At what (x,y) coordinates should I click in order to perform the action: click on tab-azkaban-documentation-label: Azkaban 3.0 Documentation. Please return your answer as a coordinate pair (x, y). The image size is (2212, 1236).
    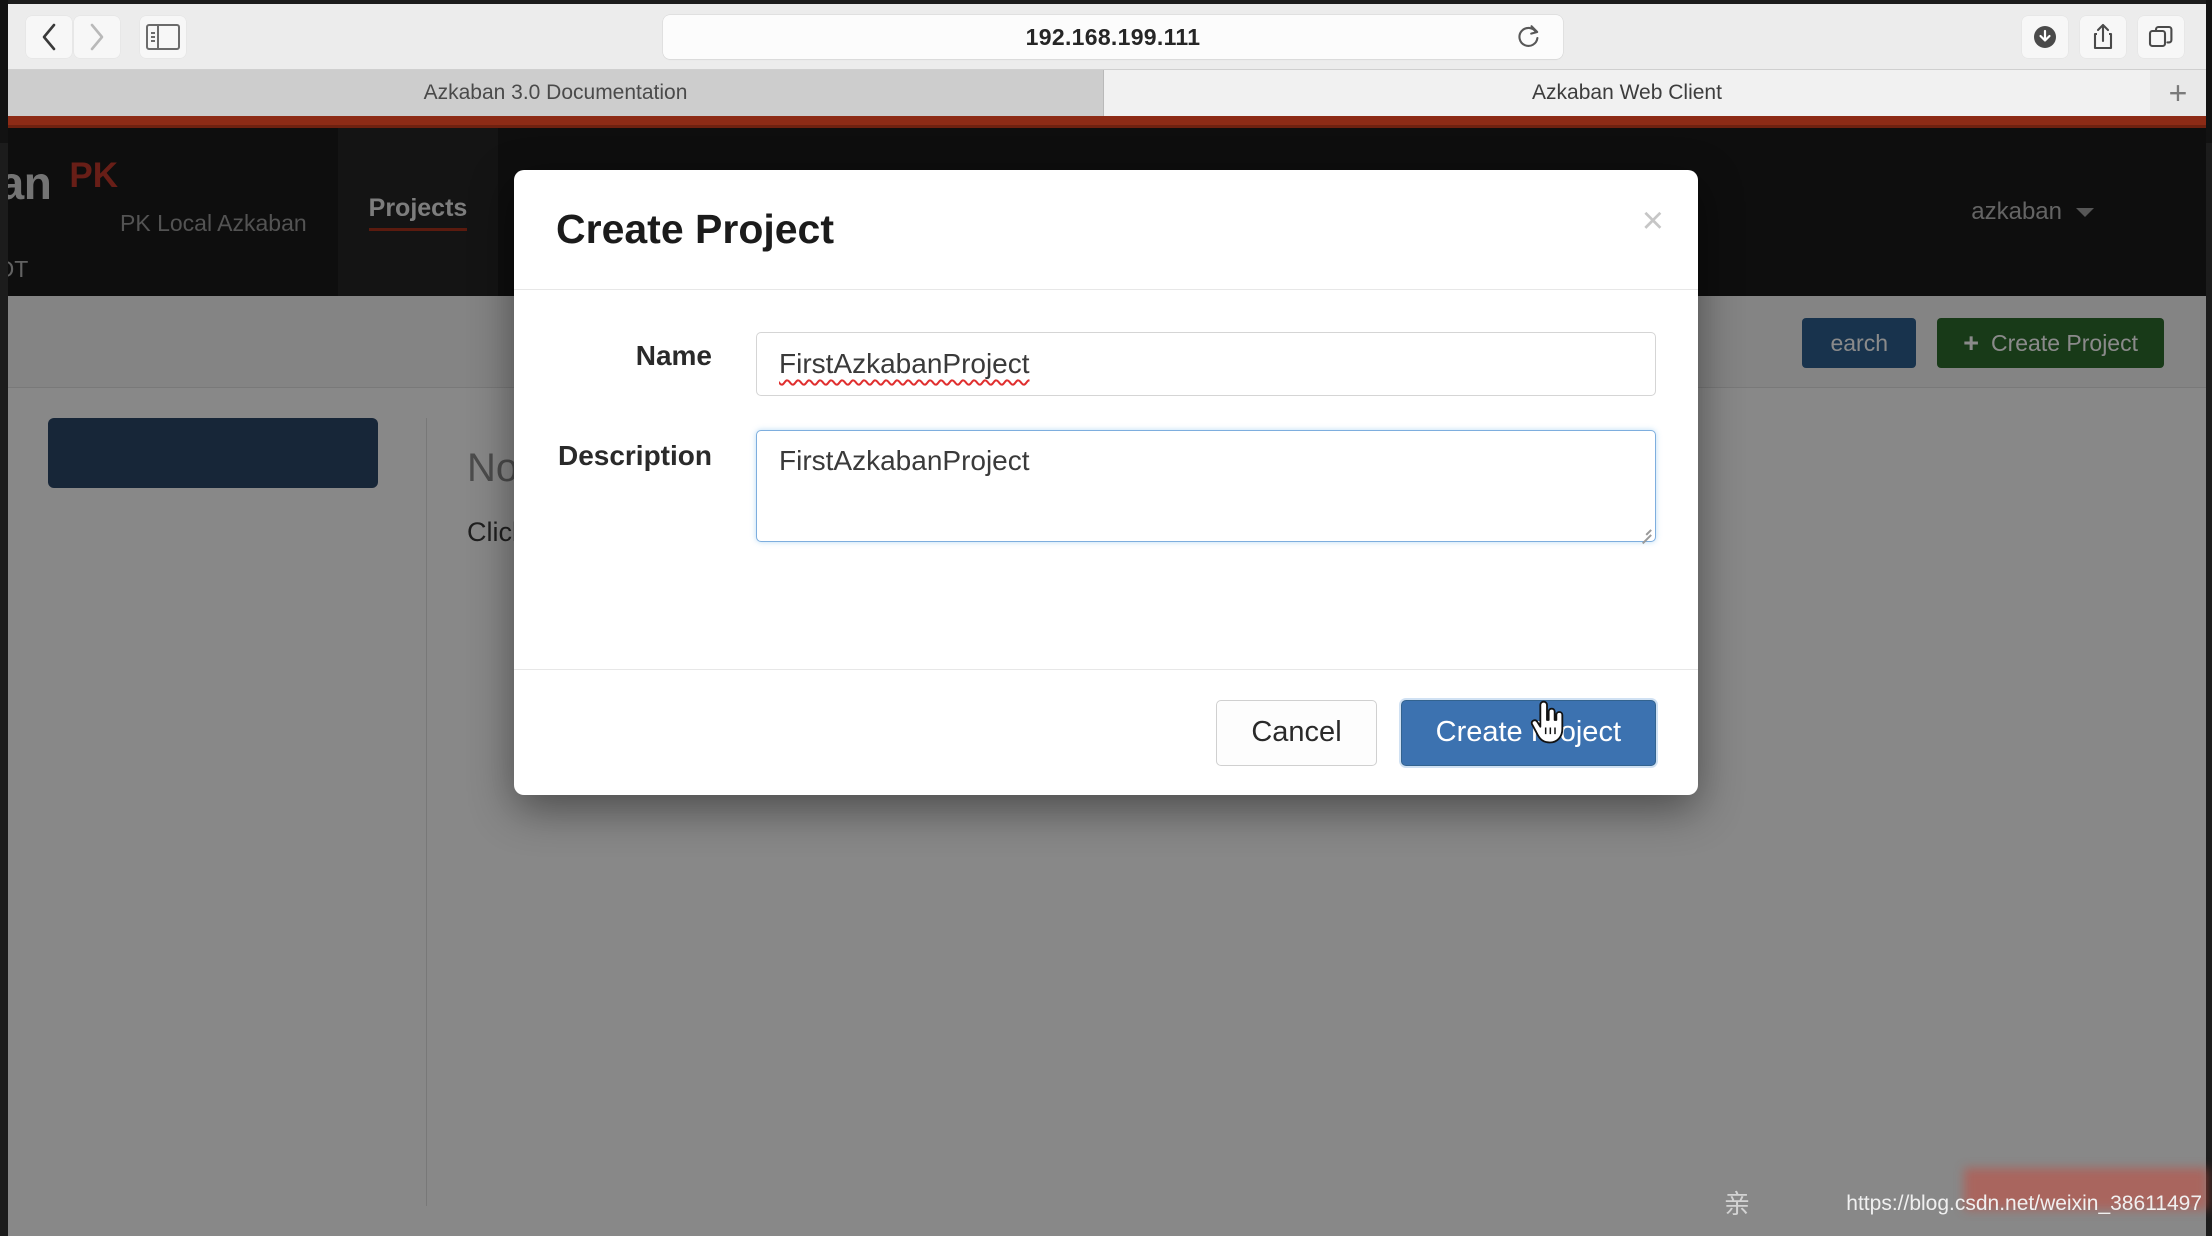
    Looking at the image, I should click on (555, 92).